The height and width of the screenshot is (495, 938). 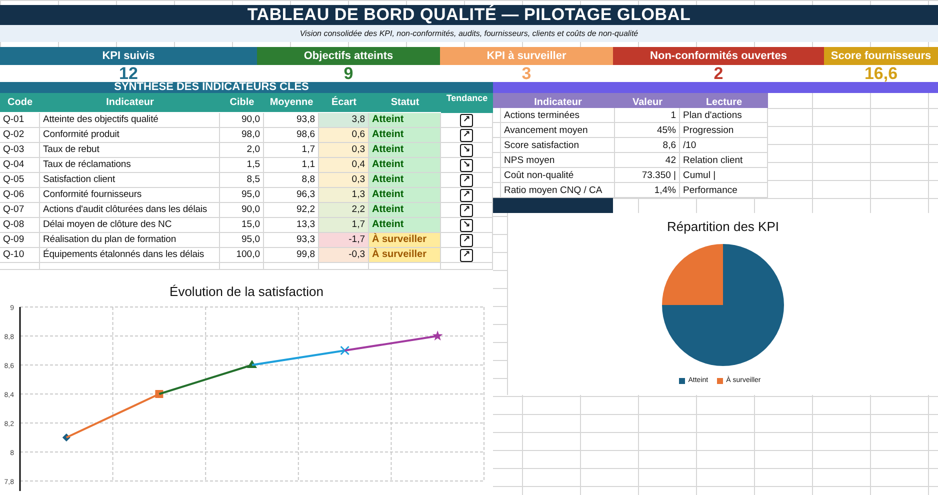 What do you see at coordinates (20, 195) in the screenshot?
I see `table-cell: Q-06` at bounding box center [20, 195].